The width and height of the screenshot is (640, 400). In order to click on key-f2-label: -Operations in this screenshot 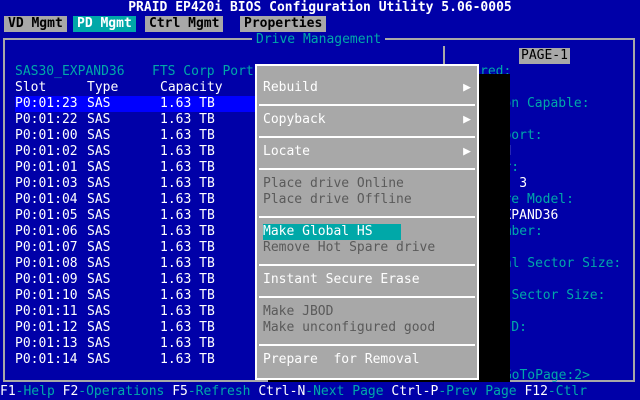, I will do `click(125, 391)`.